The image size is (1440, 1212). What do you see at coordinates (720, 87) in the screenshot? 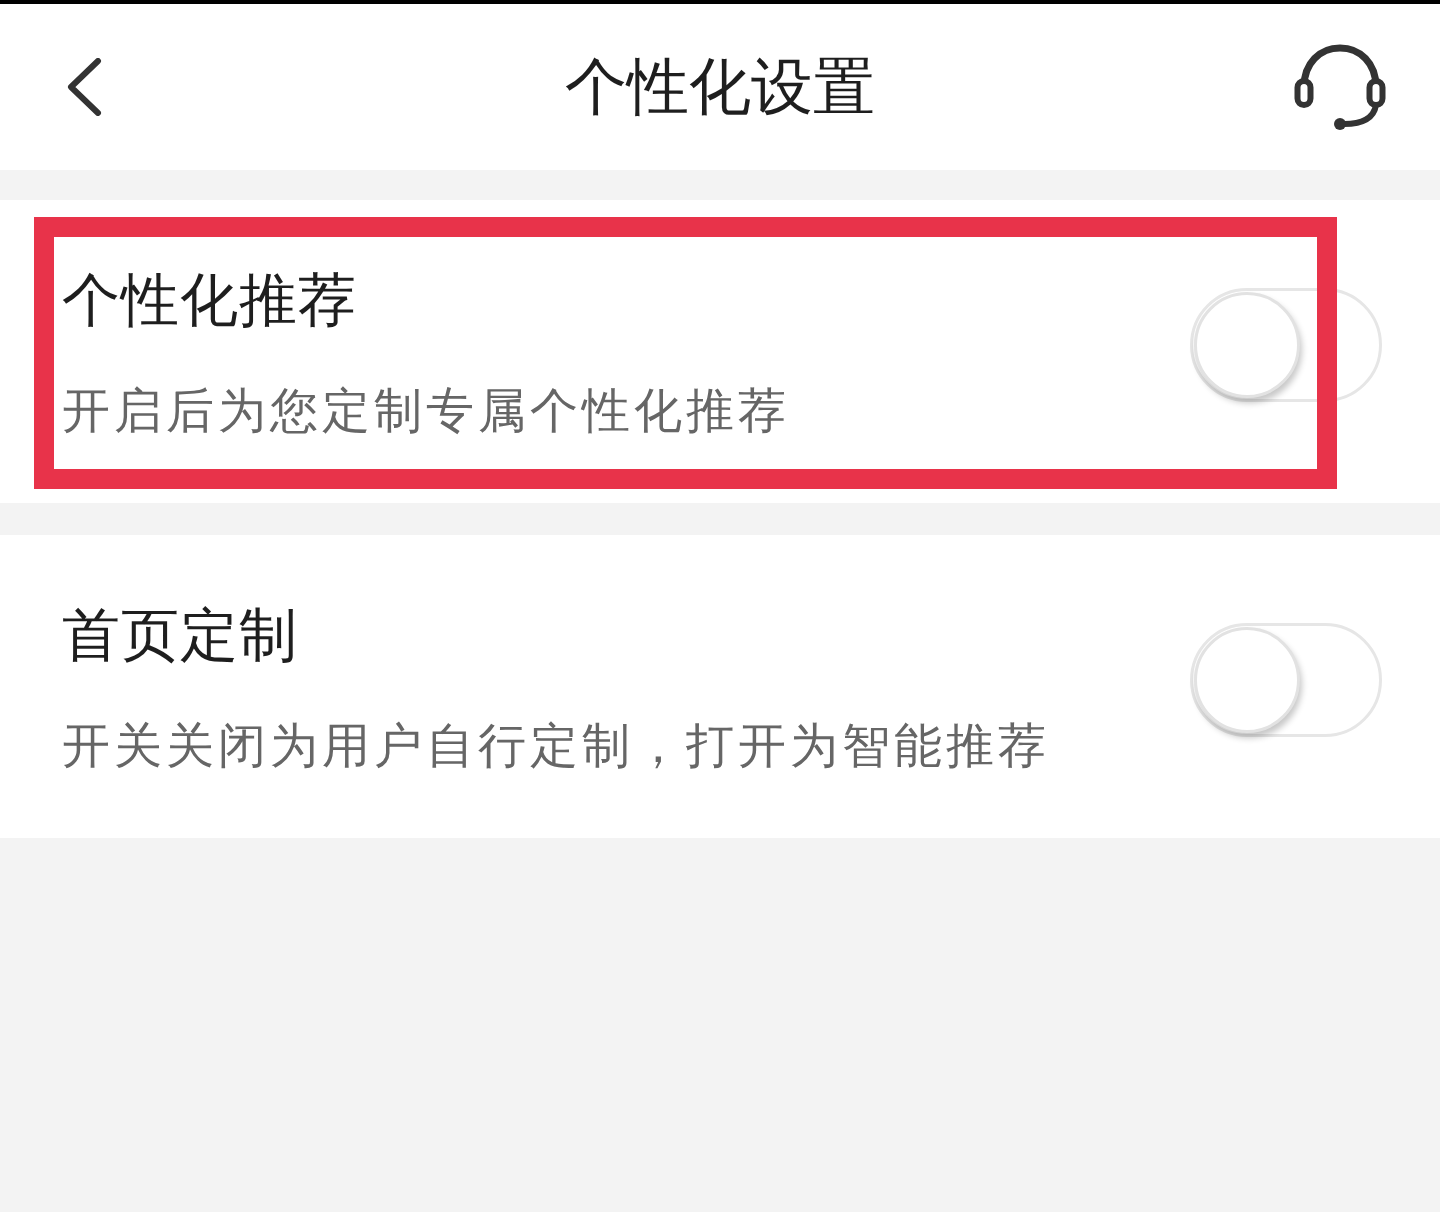
I see `page-title: 个性化设置` at bounding box center [720, 87].